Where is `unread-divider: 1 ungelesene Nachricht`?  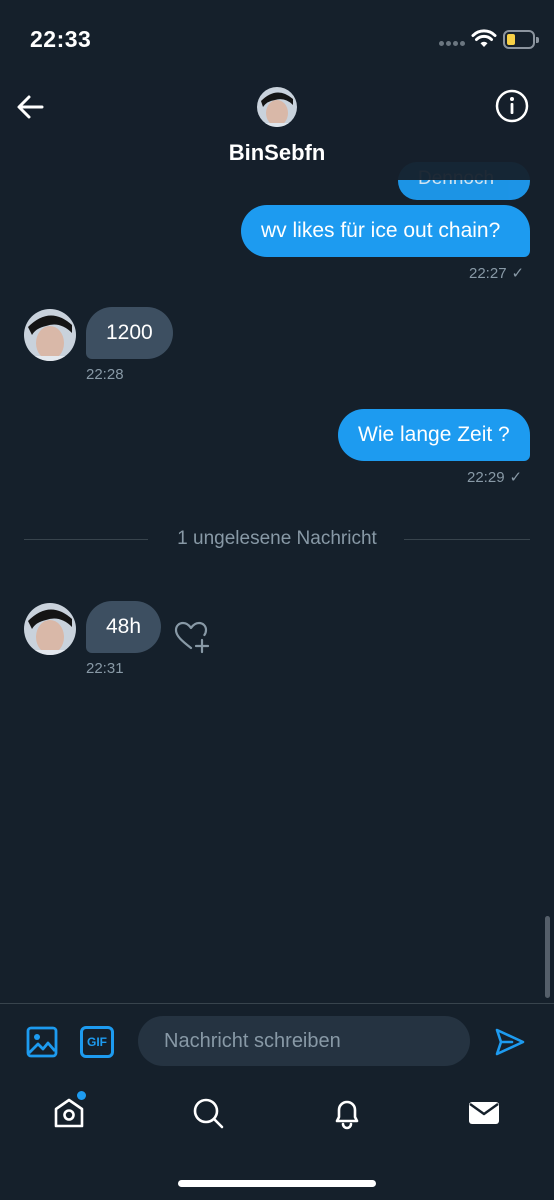
unread-divider: 1 ungelesene Nachricht is located at coordinates (277, 539).